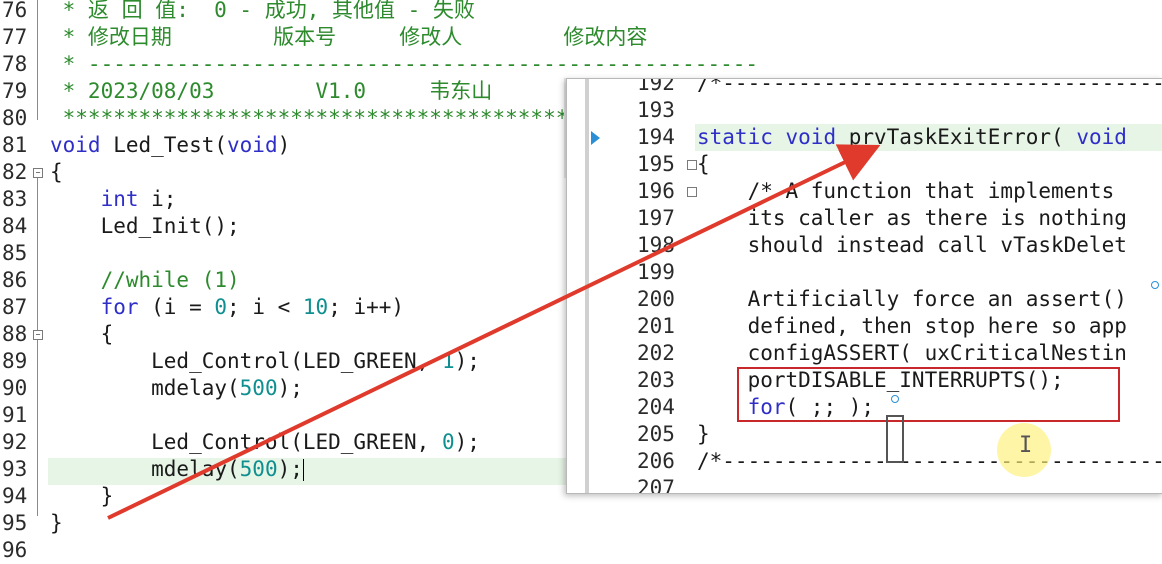 Image resolution: width=1162 pixels, height=564 pixels. Describe the element at coordinates (581, 523) in the screenshot. I see `code-line: 95 }` at that location.